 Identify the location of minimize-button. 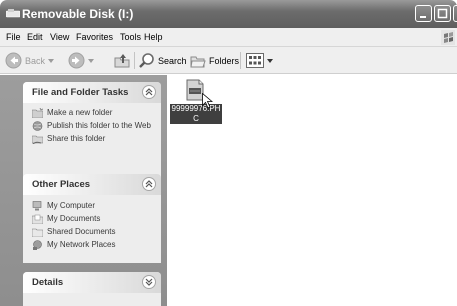
(423, 13).